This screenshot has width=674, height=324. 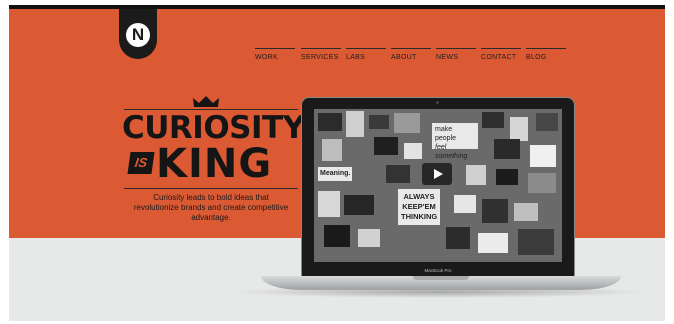 What do you see at coordinates (141, 163) in the screenshot?
I see `headline-is-badge: IS` at bounding box center [141, 163].